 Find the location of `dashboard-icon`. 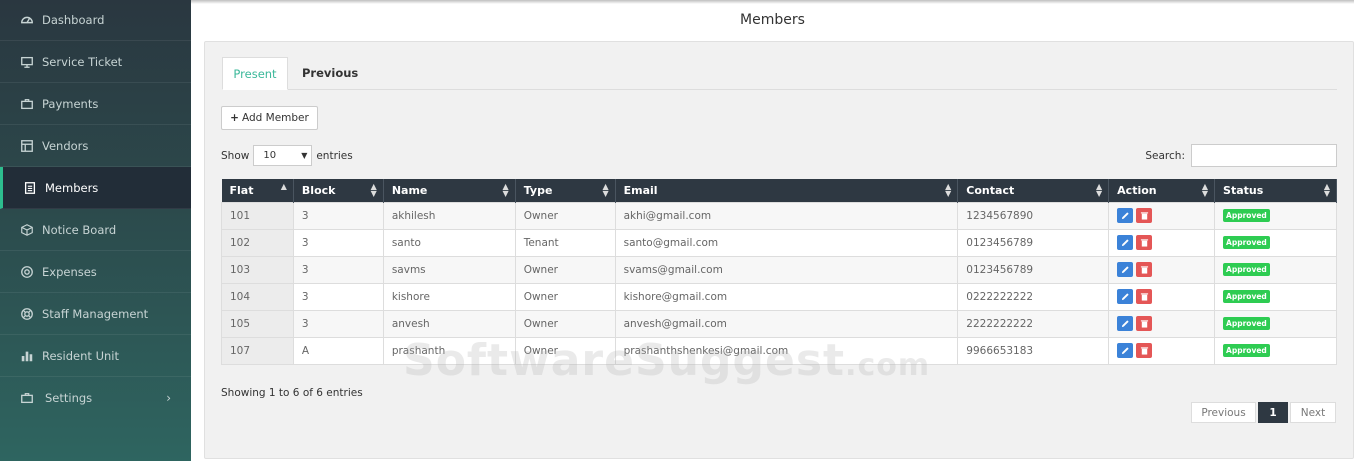

dashboard-icon is located at coordinates (27, 20).